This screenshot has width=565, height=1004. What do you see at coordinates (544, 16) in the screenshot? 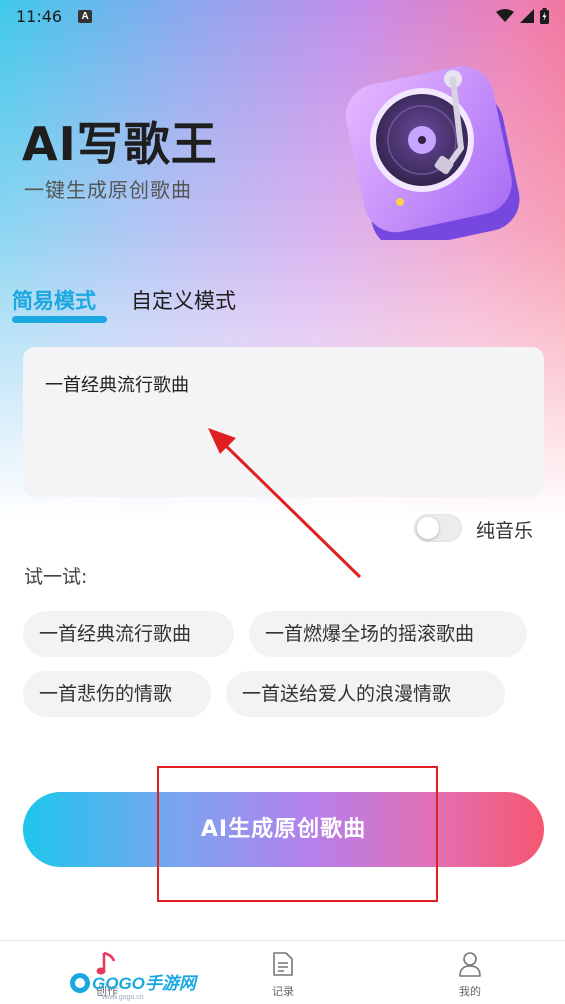
I see `battery-icon` at bounding box center [544, 16].